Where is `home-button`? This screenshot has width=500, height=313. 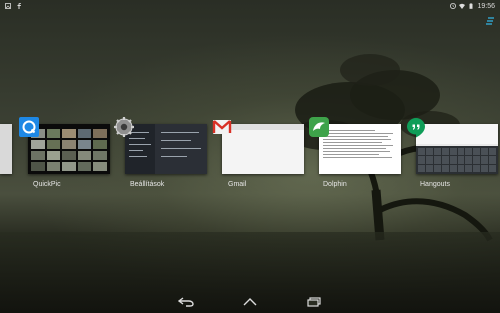 home-button is located at coordinates (250, 302).